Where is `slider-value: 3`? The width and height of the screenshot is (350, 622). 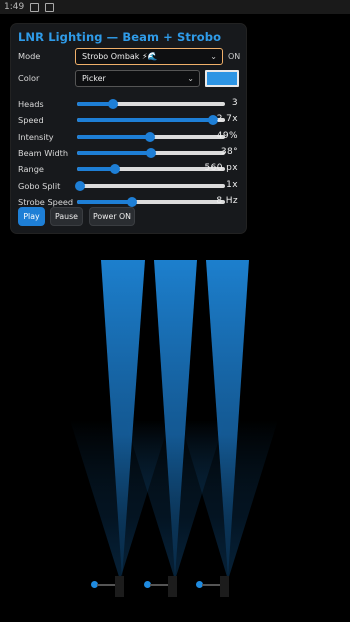 slider-value: 3 is located at coordinates (234, 103).